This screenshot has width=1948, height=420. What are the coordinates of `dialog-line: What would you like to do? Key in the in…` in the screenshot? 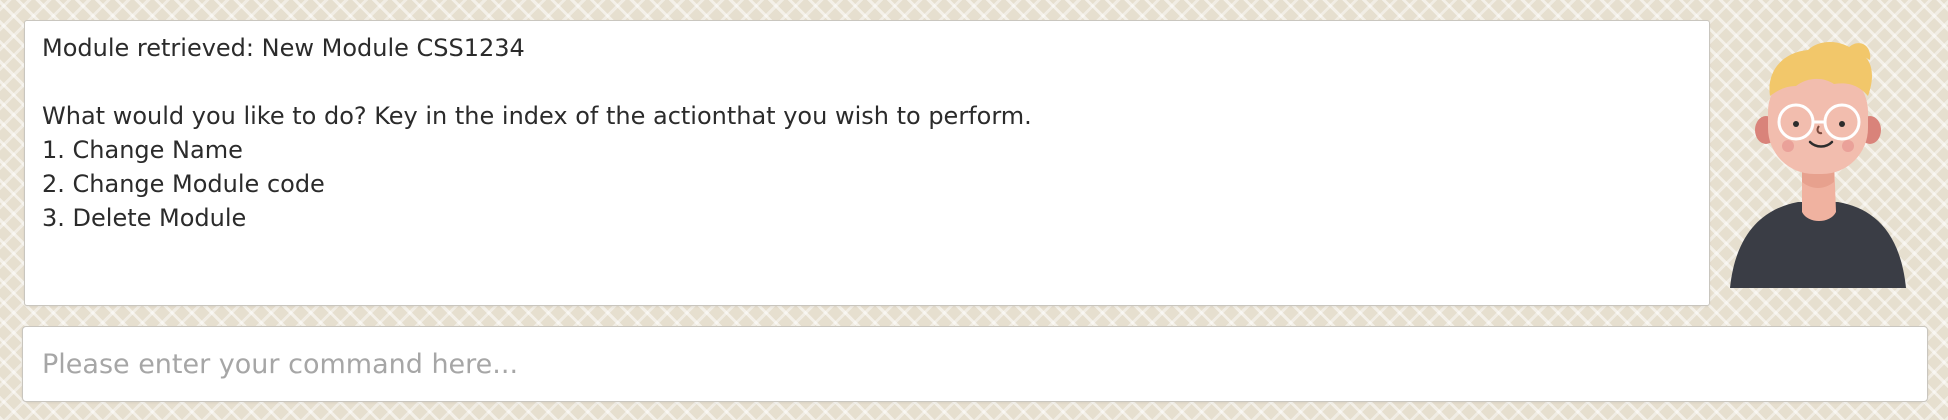 It's located at (537, 116).